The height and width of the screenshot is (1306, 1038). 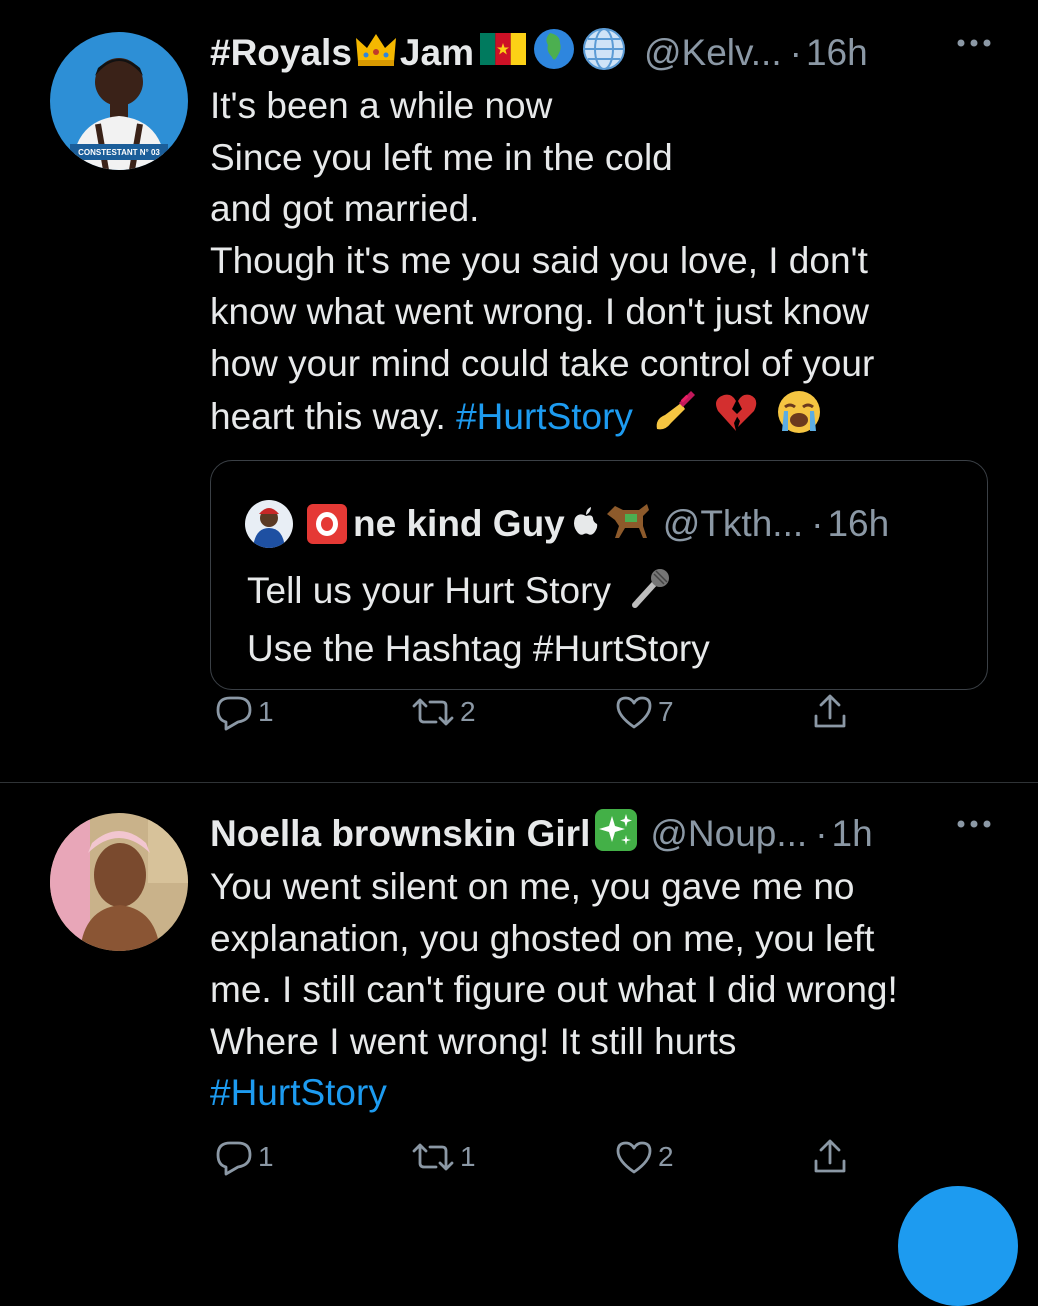 What do you see at coordinates (473, 1041) in the screenshot?
I see `text-line: Where I went wrong! It still hurts` at bounding box center [473, 1041].